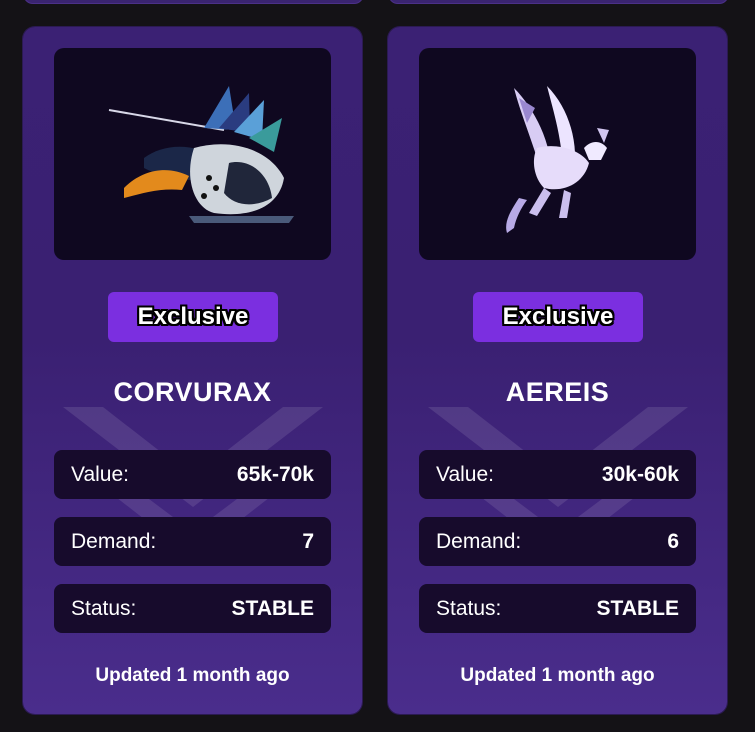 The width and height of the screenshot is (755, 732). What do you see at coordinates (640, 474) in the screenshot?
I see `value-amount: 30k-60k` at bounding box center [640, 474].